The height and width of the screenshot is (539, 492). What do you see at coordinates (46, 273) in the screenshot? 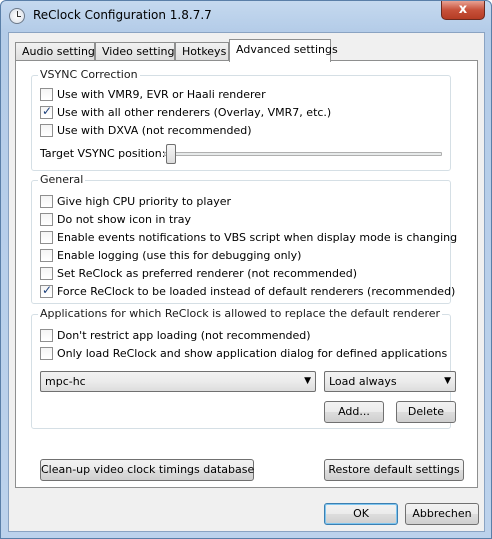
I see `general-preferred-renderer-checkbox` at bounding box center [46, 273].